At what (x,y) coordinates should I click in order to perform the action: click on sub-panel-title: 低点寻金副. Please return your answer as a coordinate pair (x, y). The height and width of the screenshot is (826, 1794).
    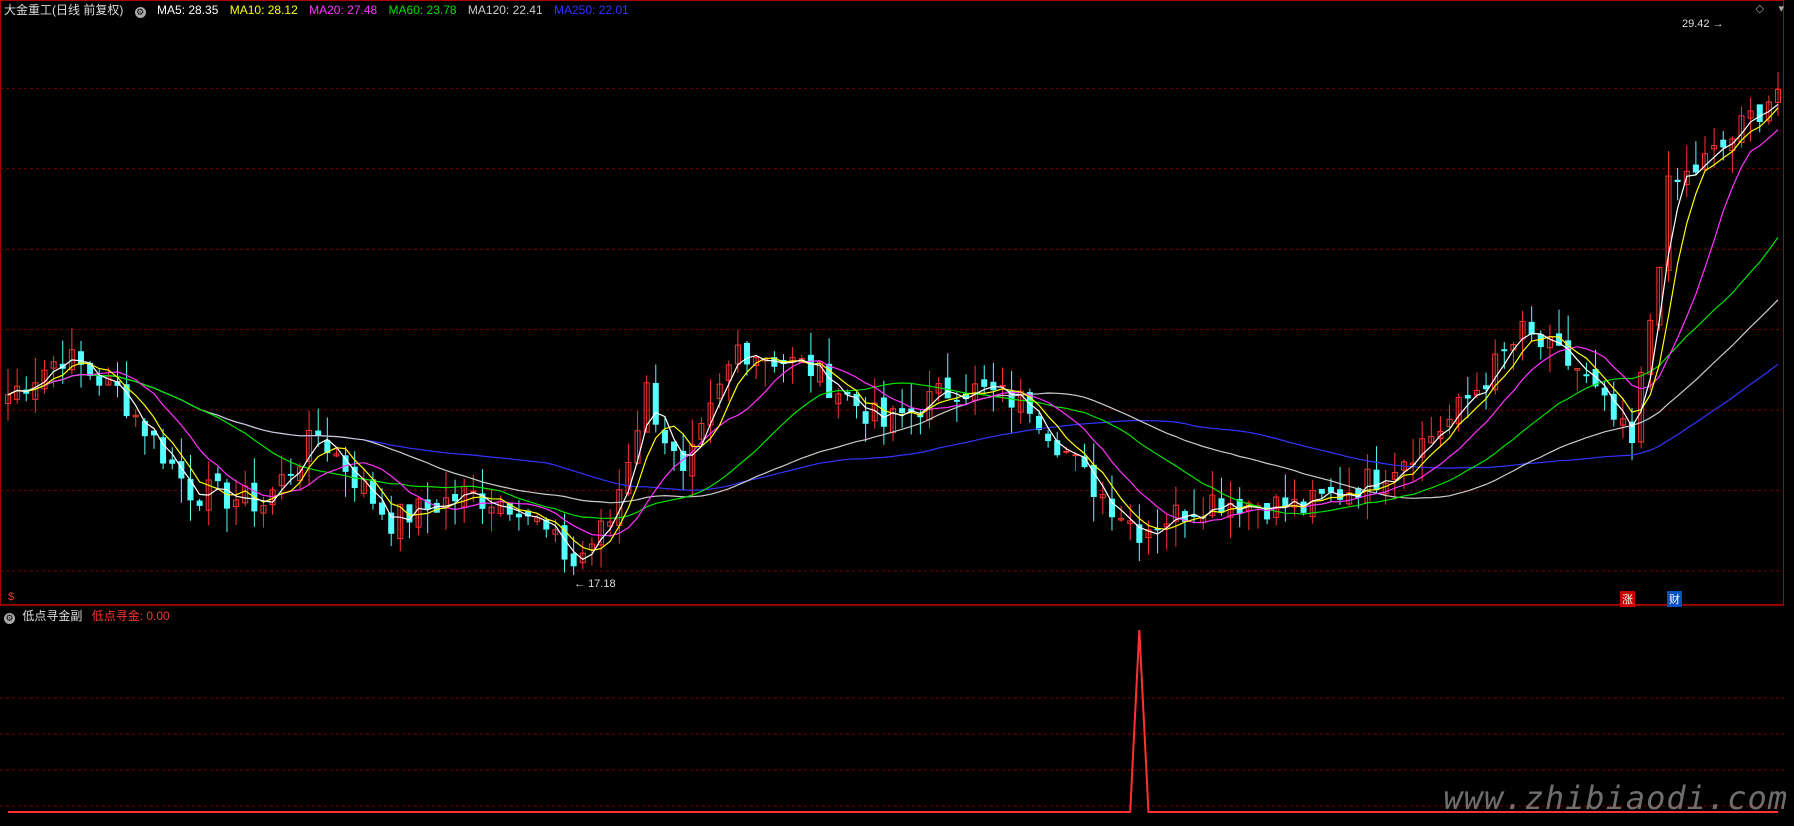
    Looking at the image, I should click on (52, 616).